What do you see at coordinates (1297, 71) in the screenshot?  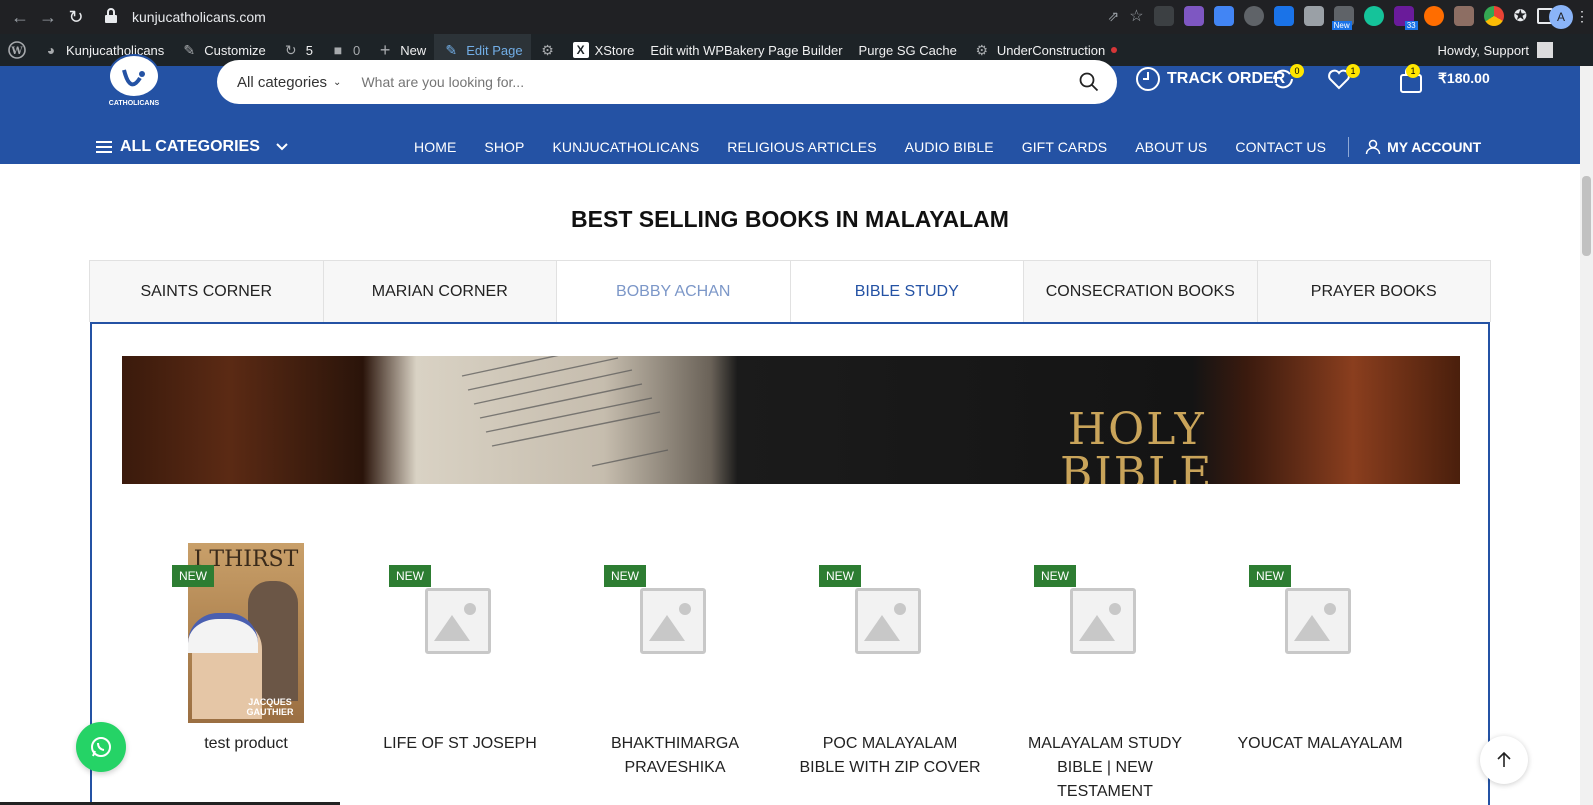 I see `compare-count-badge: 0` at bounding box center [1297, 71].